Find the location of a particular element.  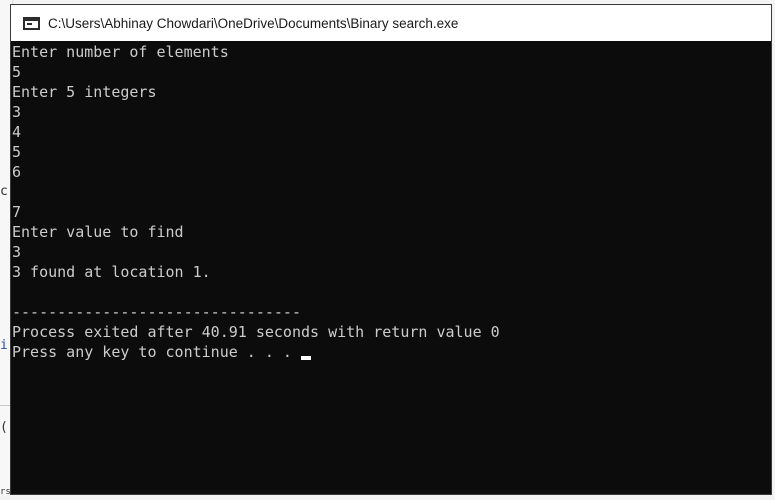

continue-prompt: Press any key to continue . . . is located at coordinates (391, 352).